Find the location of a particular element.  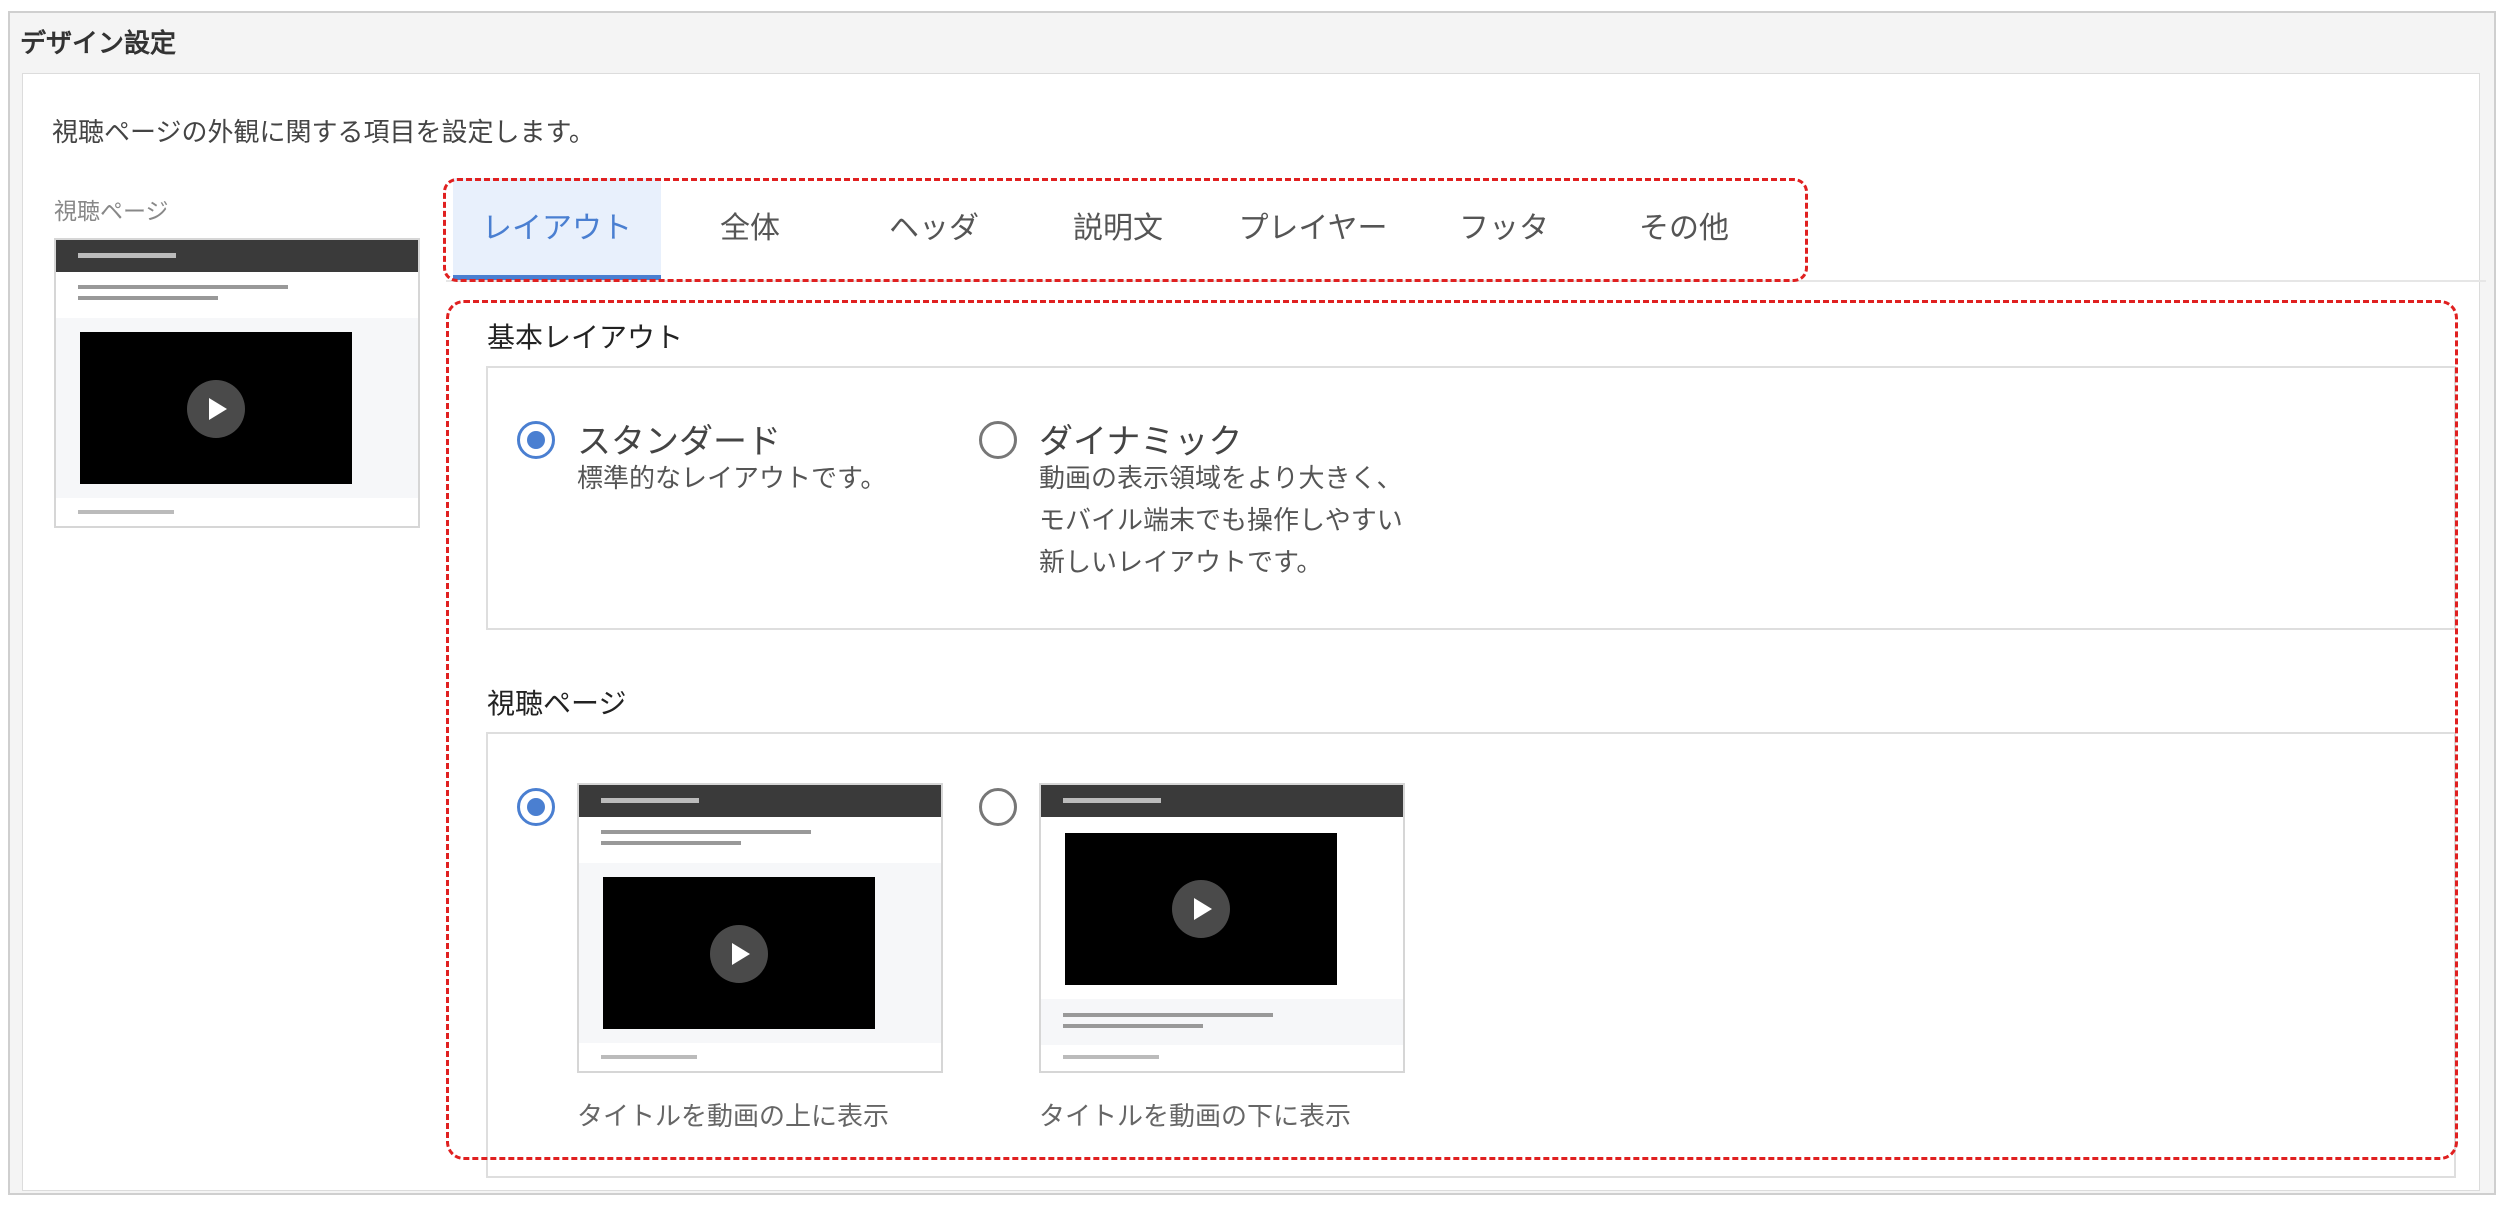

tab-other: その他 is located at coordinates (1684, 229).